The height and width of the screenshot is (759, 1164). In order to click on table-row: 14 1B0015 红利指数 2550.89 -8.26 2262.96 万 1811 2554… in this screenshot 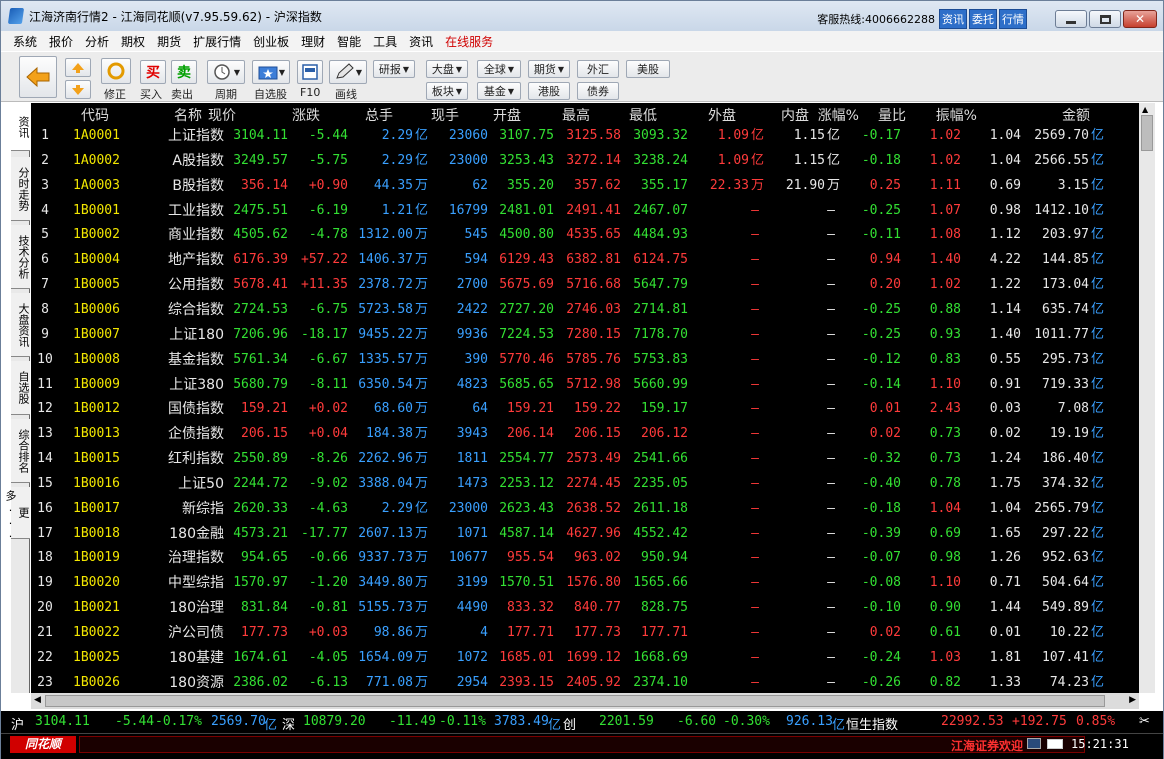, I will do `click(585, 459)`.